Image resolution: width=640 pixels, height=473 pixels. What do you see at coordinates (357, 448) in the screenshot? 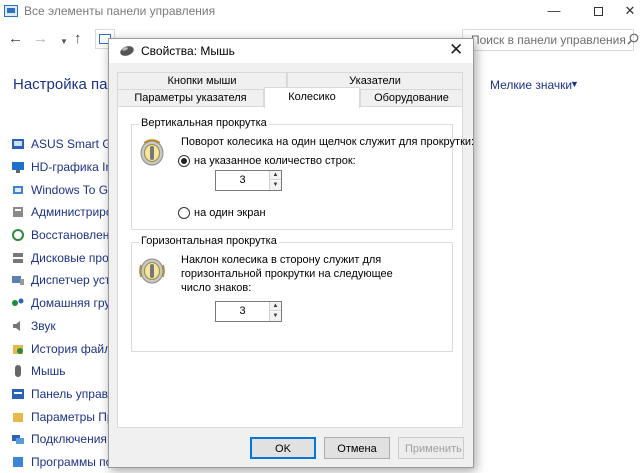
I see `cancel-button: Отмена` at bounding box center [357, 448].